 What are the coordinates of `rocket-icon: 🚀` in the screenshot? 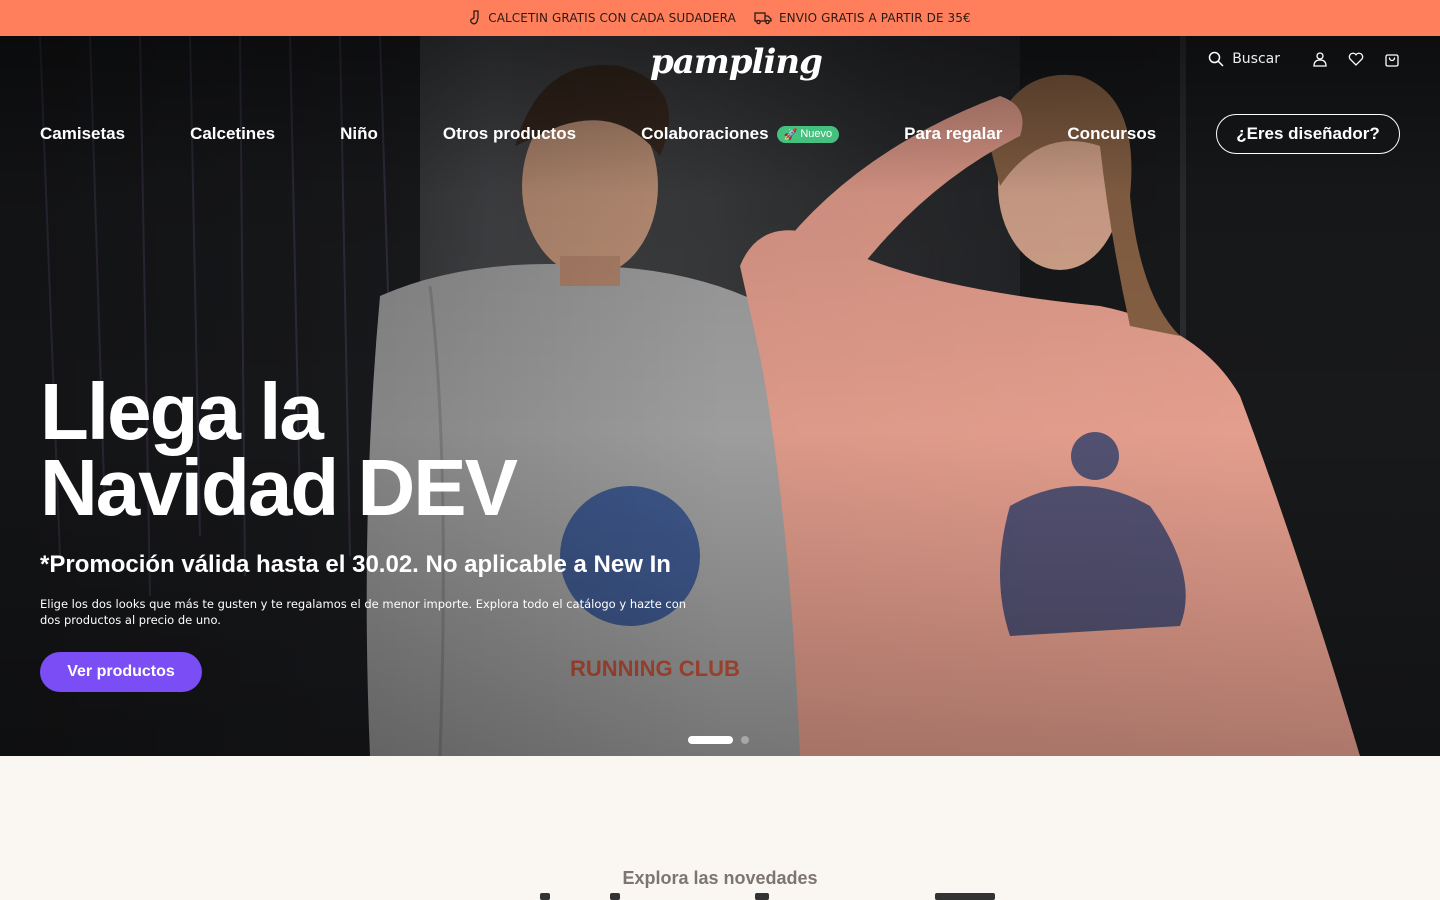 It's located at (790, 134).